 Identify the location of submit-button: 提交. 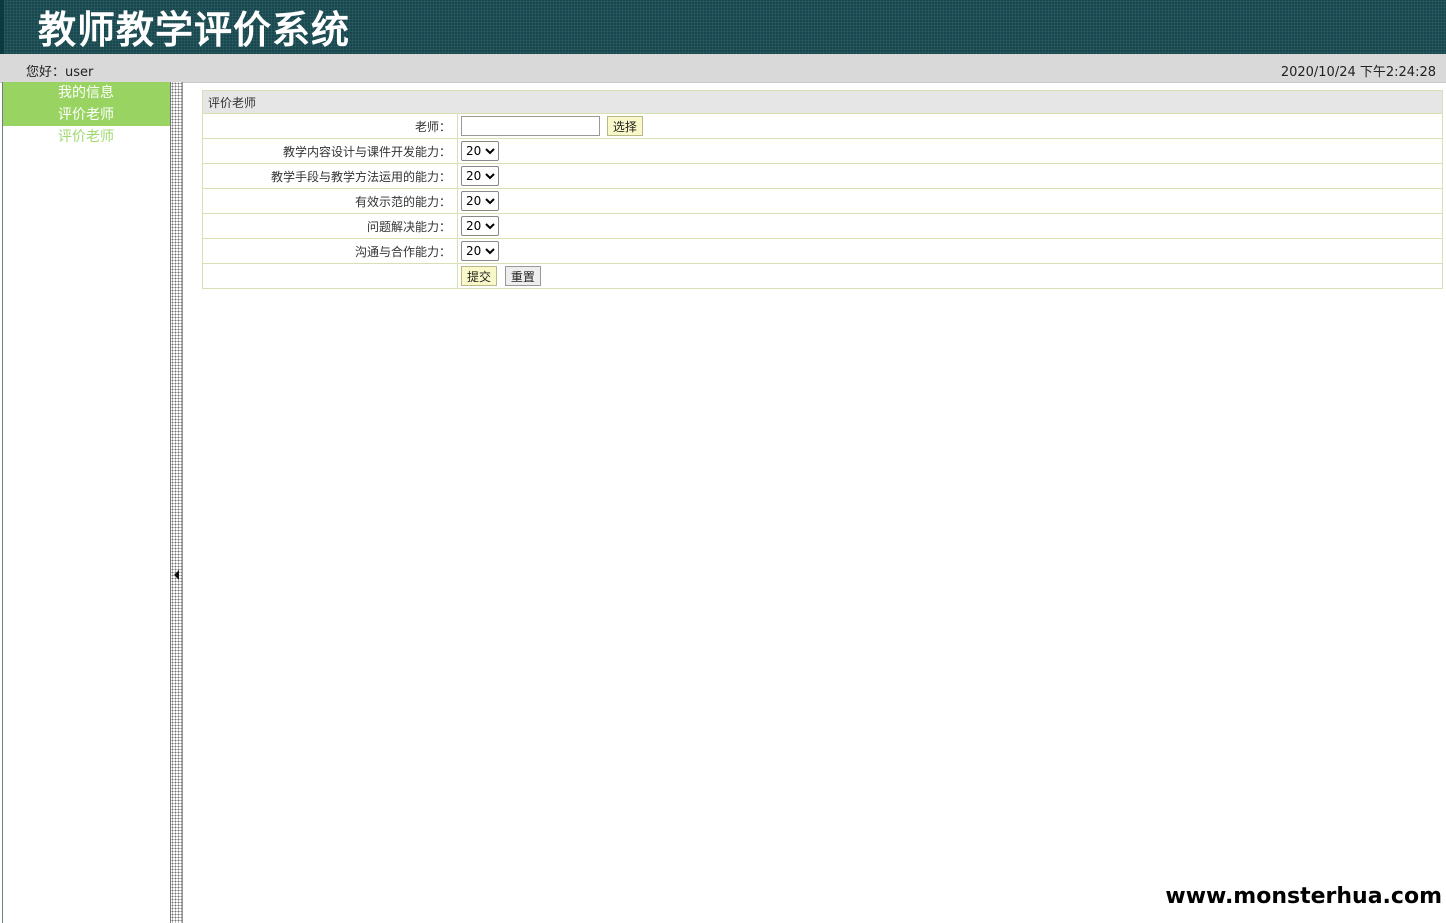
(479, 276).